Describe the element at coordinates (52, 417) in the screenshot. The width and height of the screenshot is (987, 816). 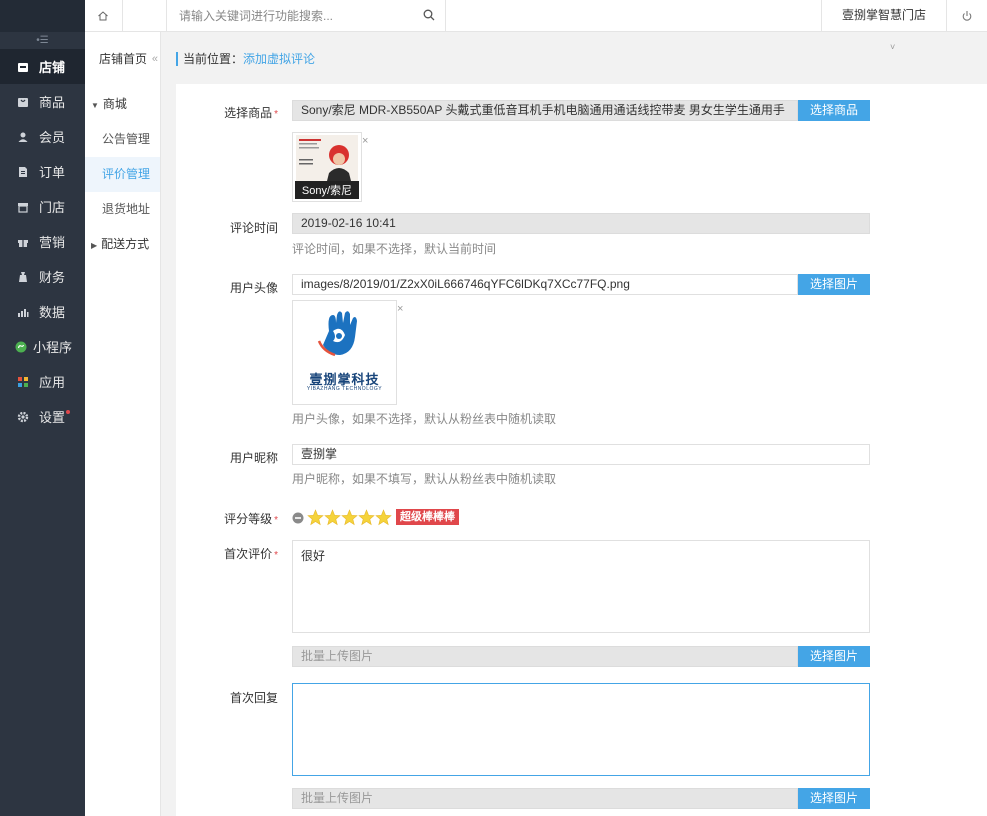
I see `sidebar-item-label: 设置` at that location.